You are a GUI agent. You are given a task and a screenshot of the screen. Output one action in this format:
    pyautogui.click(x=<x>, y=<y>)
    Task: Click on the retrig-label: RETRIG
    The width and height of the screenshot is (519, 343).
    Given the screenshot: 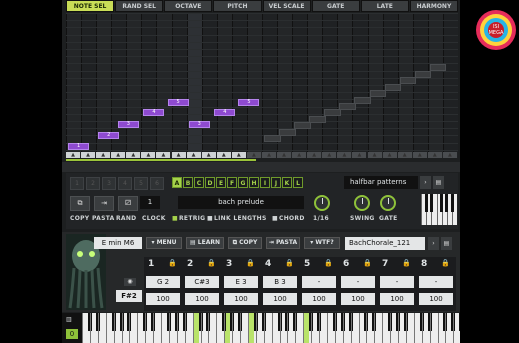 What is the action you would take?
    pyautogui.click(x=192, y=218)
    